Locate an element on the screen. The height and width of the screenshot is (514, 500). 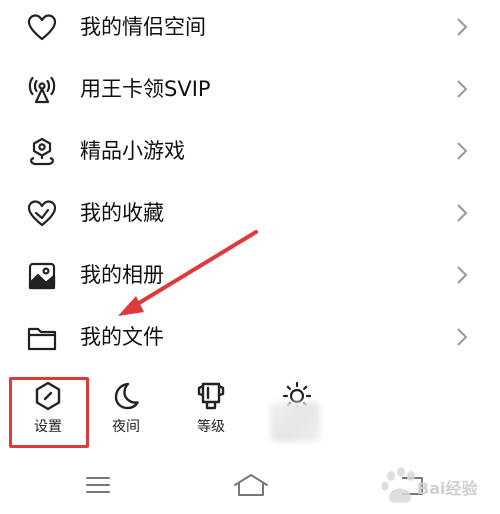
menu-label: 我的文件 is located at coordinates (122, 337).